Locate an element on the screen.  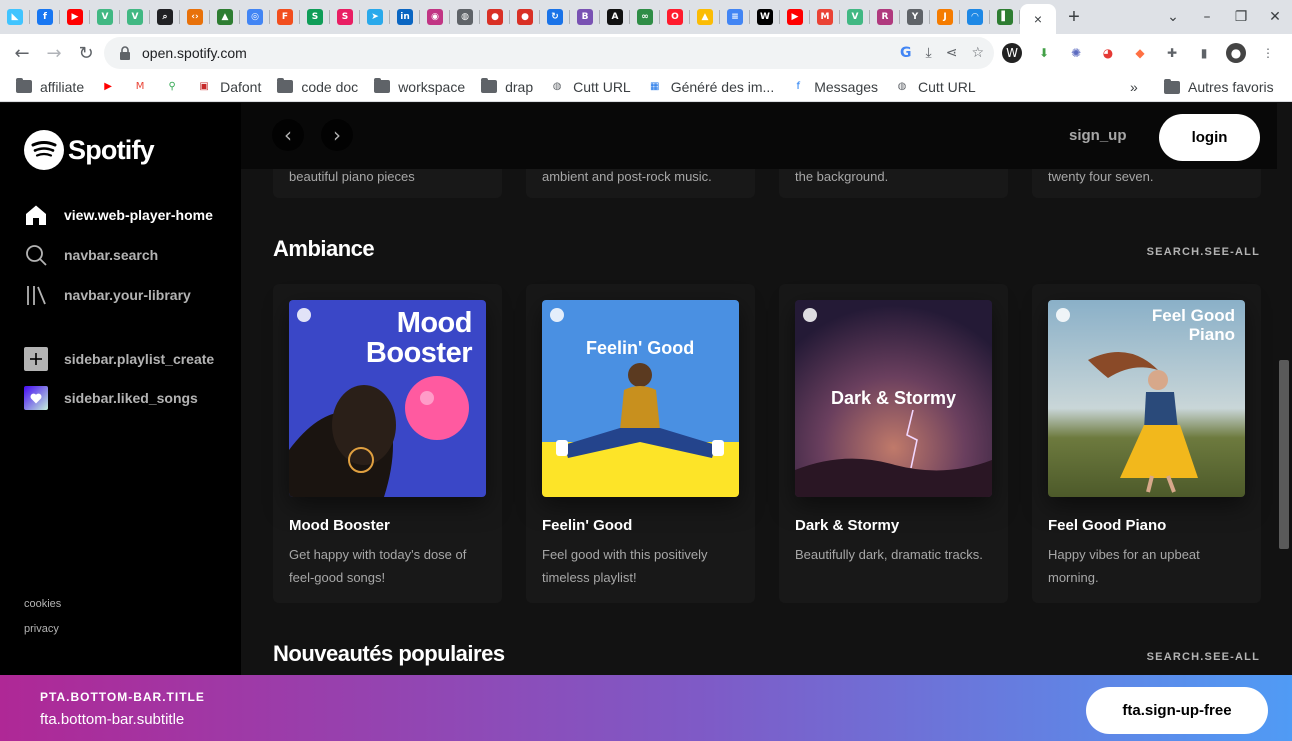
other-bookmarks-folder: Autres favoris is located at coordinates (1219, 87).